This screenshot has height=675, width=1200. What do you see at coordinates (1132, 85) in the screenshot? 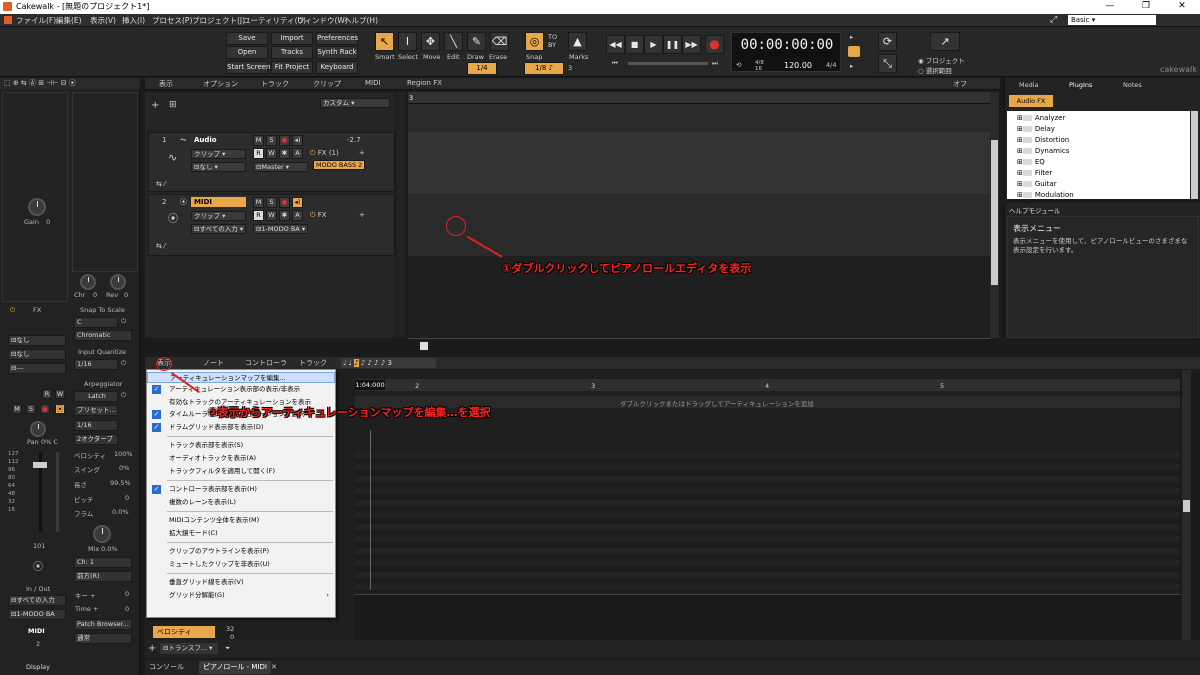
I see `browser-tab-notes: Notes` at bounding box center [1132, 85].